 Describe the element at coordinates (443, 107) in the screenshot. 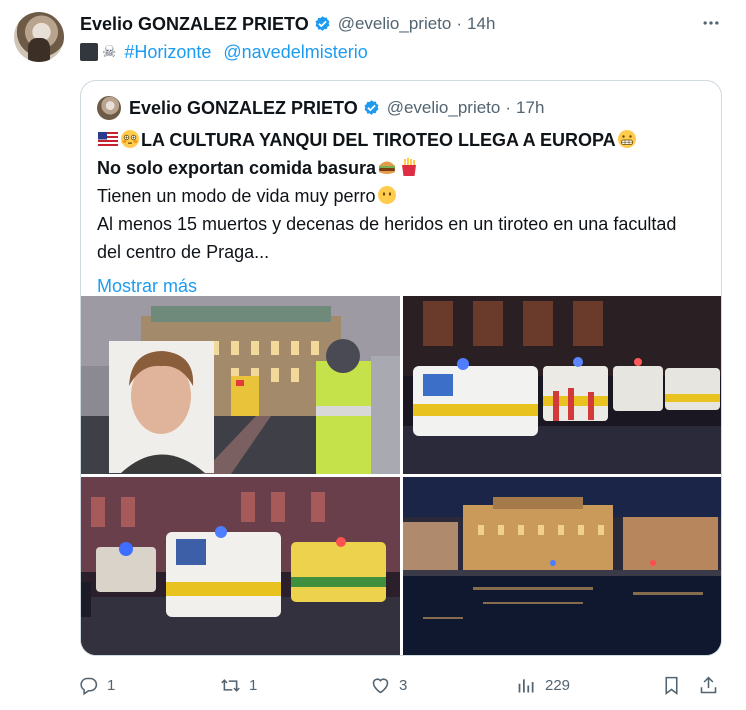

I see `quoted-author-handle: @evelio_prieto` at that location.